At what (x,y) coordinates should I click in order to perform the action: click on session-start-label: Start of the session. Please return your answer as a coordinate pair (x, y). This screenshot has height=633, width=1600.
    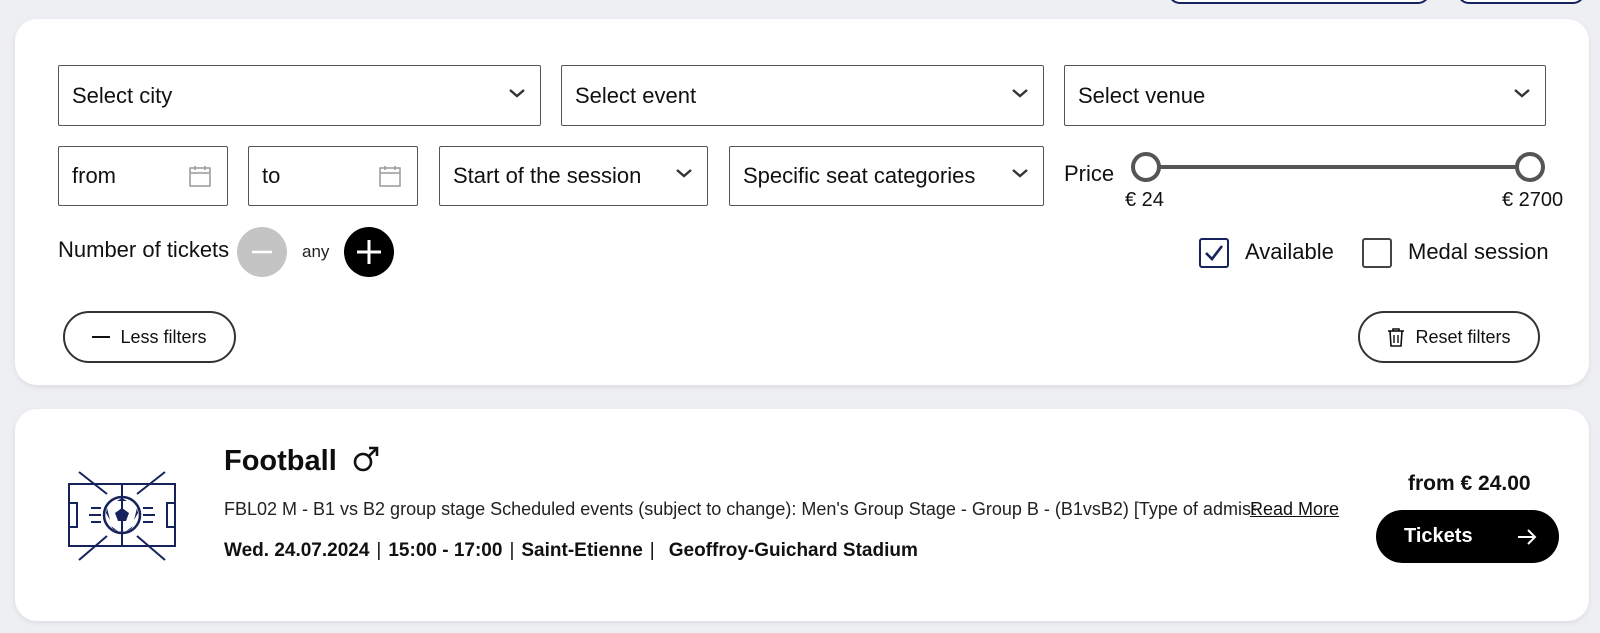
    Looking at the image, I should click on (547, 175).